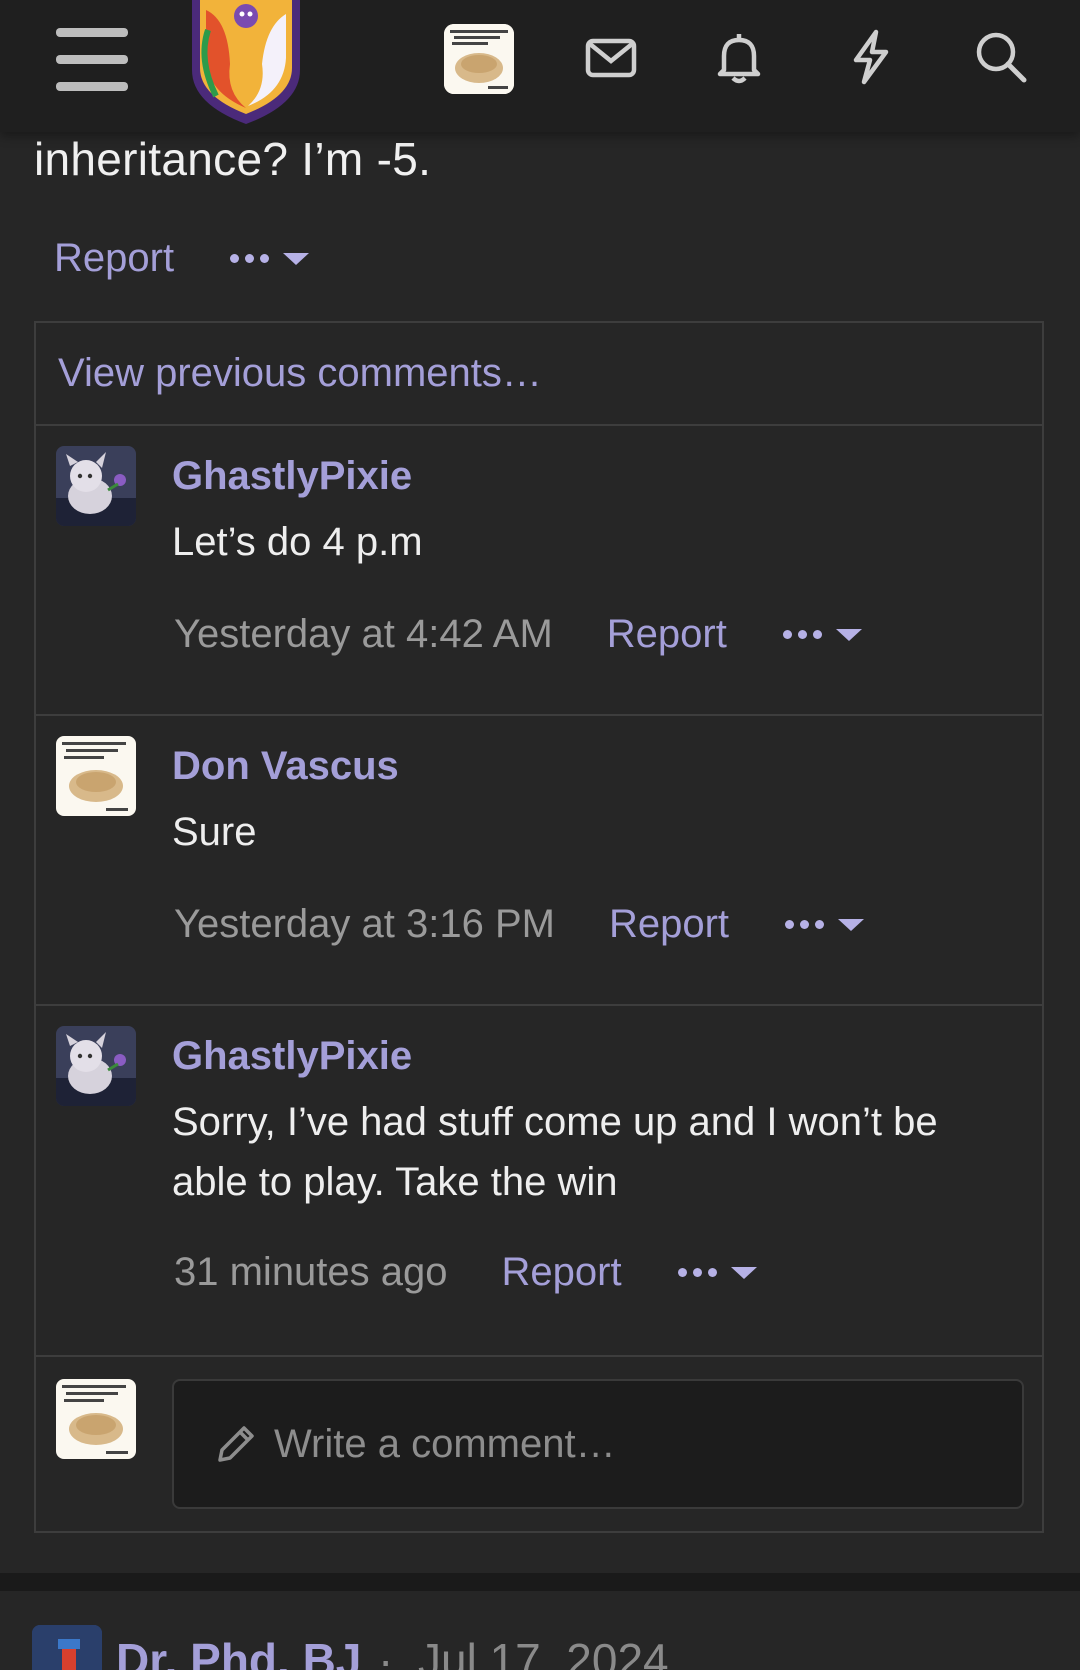  Describe the element at coordinates (233, 159) in the screenshot. I see `post-text: inheritance? I’m -5.` at that location.